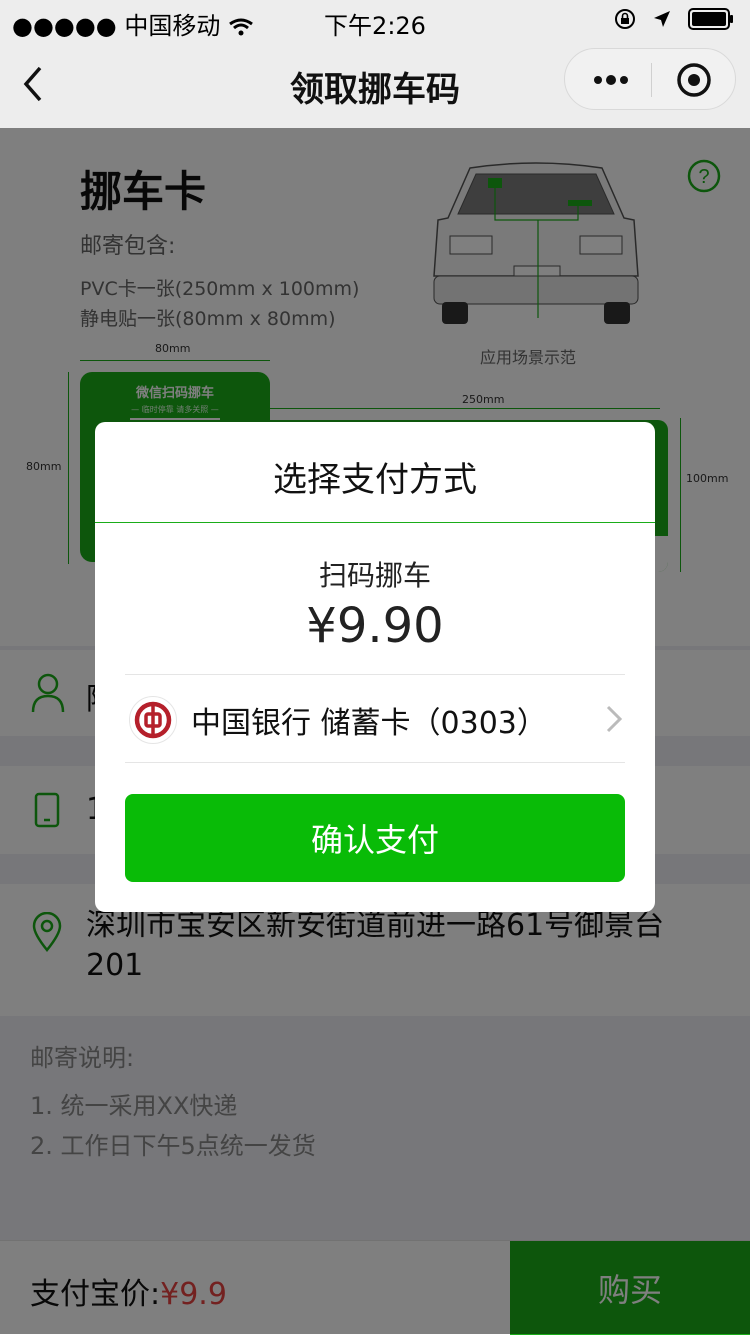 The image size is (750, 1335). I want to click on status-right, so click(674, 19).